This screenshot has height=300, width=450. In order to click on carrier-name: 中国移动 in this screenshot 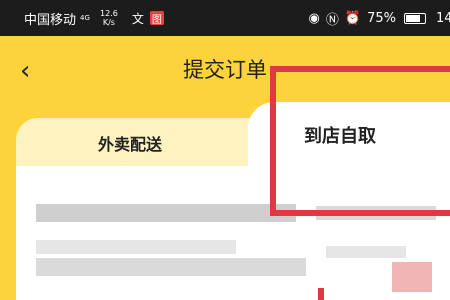, I will do `click(50, 20)`.